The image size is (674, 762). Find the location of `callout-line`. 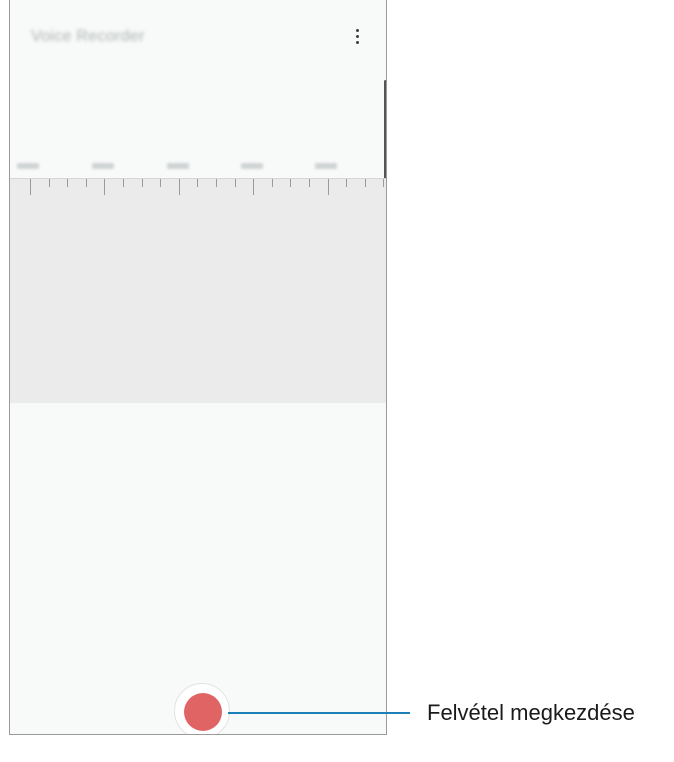

callout-line is located at coordinates (319, 713).